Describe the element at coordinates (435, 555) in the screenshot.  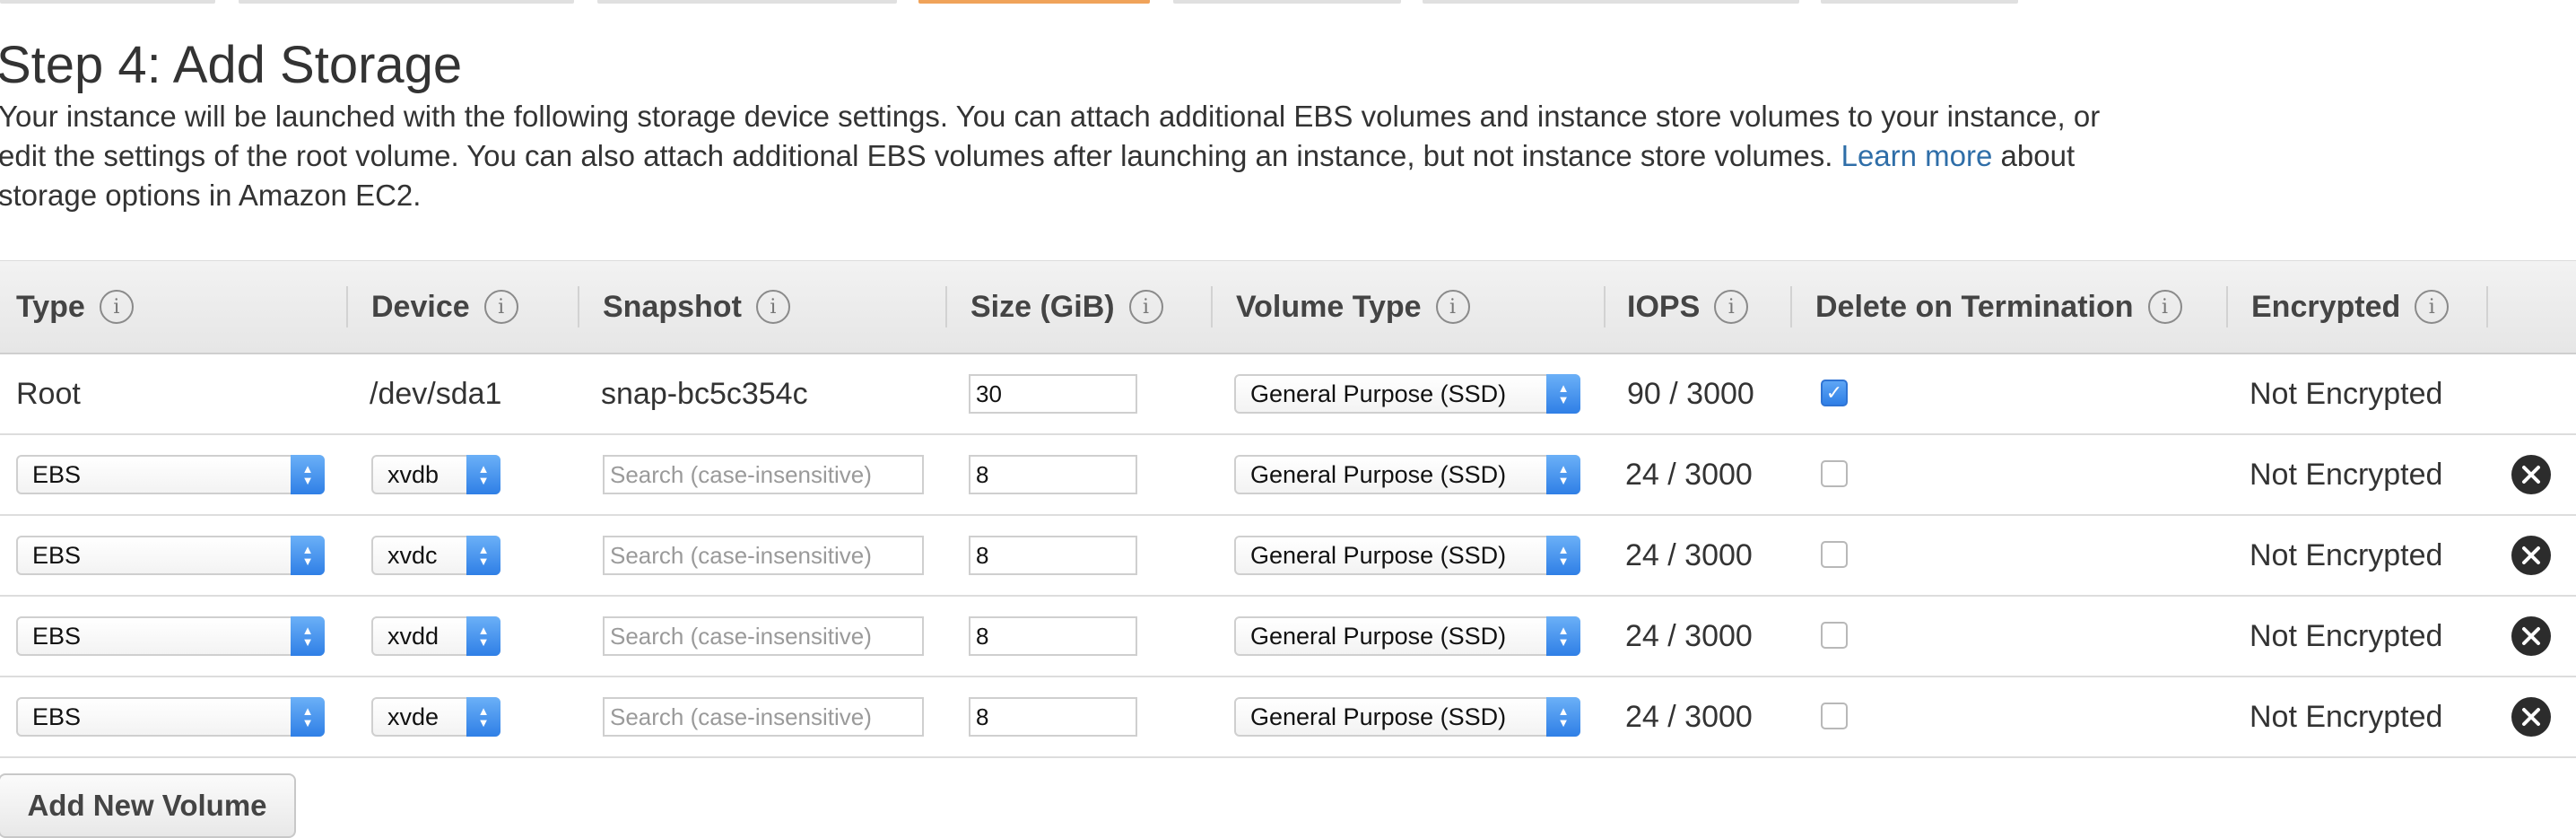
I see `ebs-device-select: xvdc ▲ ▼` at that location.